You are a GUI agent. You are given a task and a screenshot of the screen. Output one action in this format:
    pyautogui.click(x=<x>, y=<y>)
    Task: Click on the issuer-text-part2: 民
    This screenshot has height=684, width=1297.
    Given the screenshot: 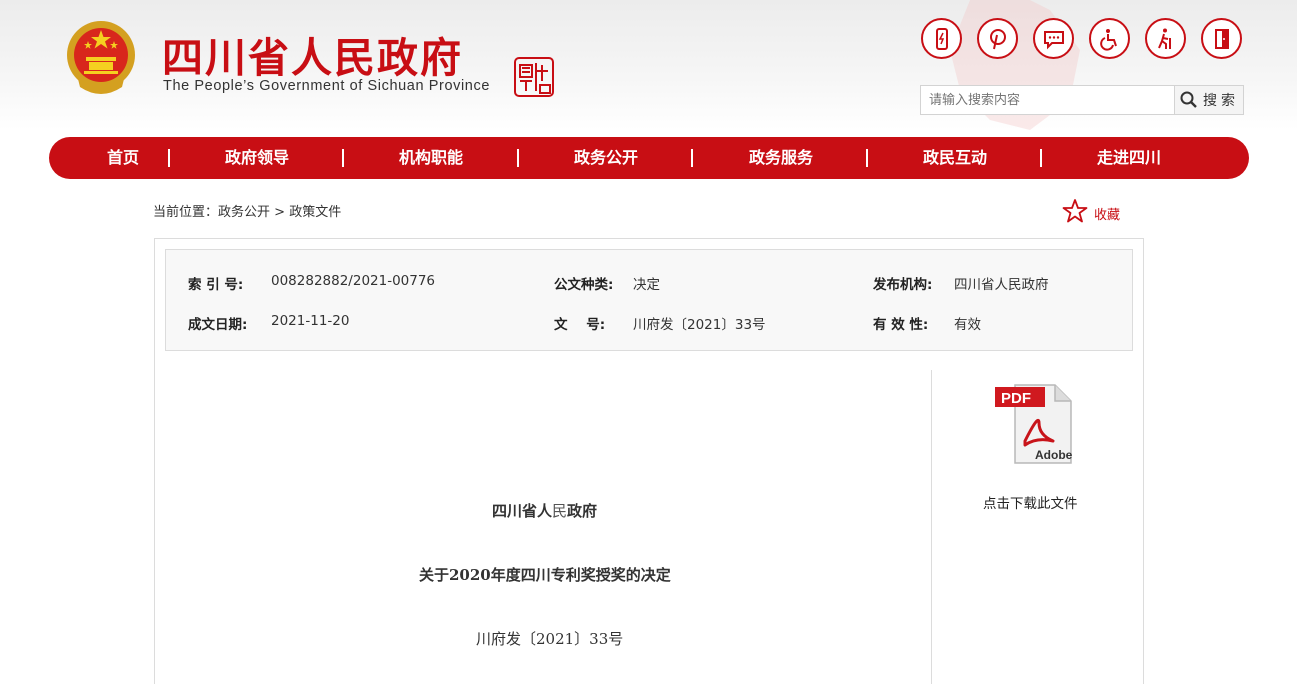 What is the action you would take?
    pyautogui.click(x=560, y=511)
    